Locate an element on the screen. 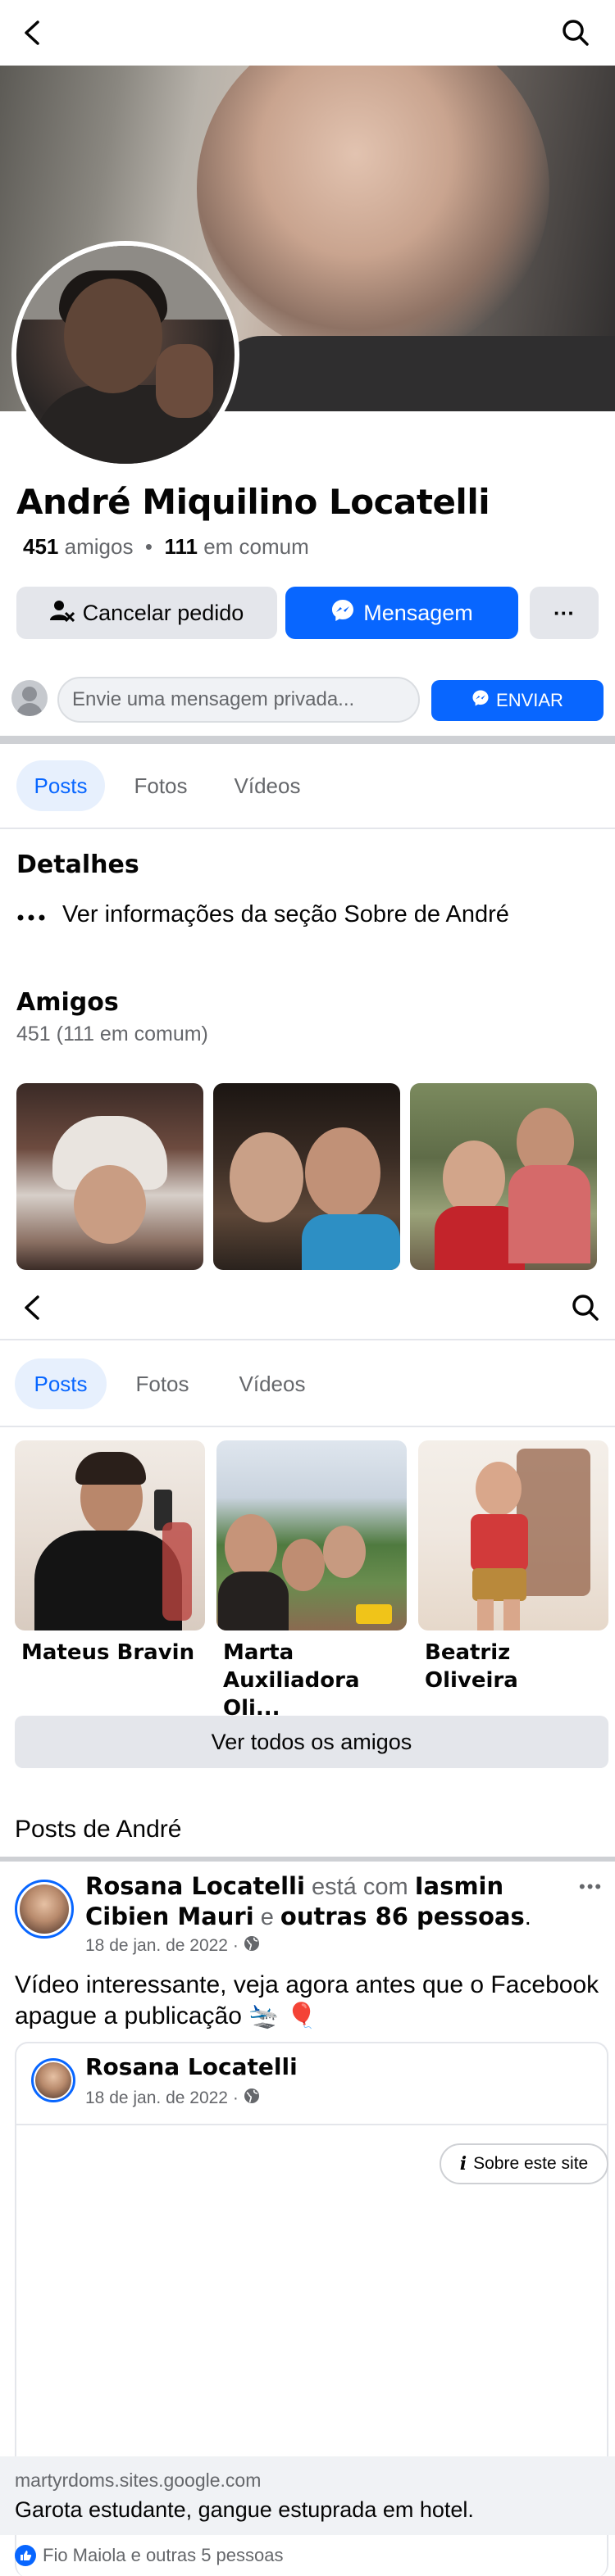  friend-name-text: Beatriz Oliveira is located at coordinates (471, 1666).